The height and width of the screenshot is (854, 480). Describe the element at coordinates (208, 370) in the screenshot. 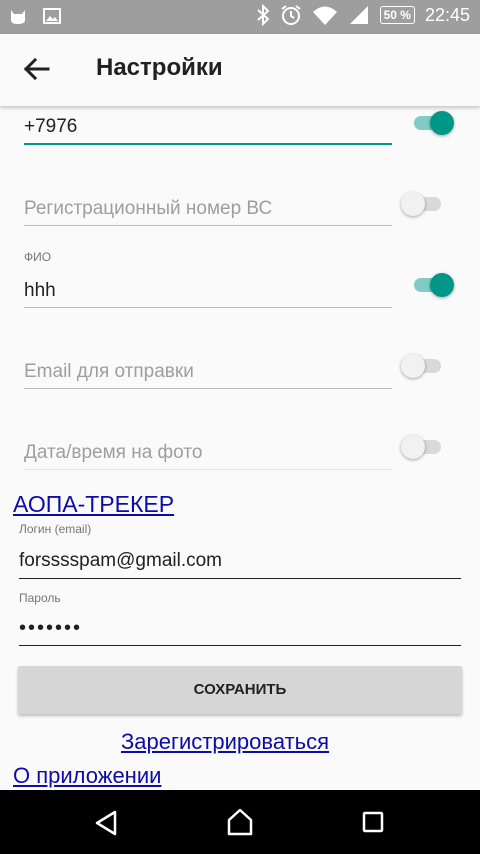

I see `email-send-field: Email для отправки` at that location.